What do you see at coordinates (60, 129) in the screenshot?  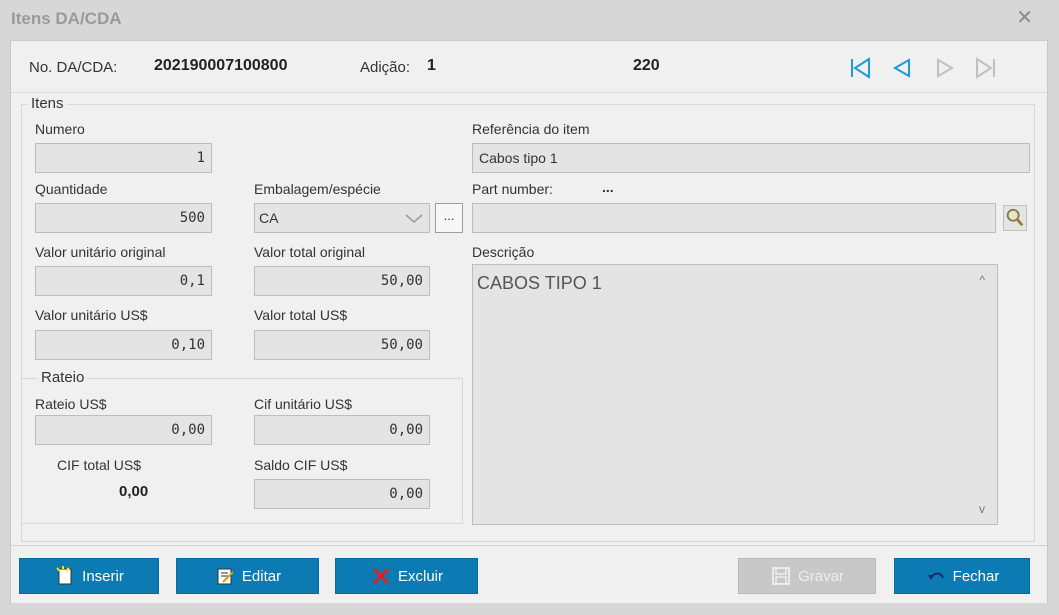 I see `numero-label: Numero` at bounding box center [60, 129].